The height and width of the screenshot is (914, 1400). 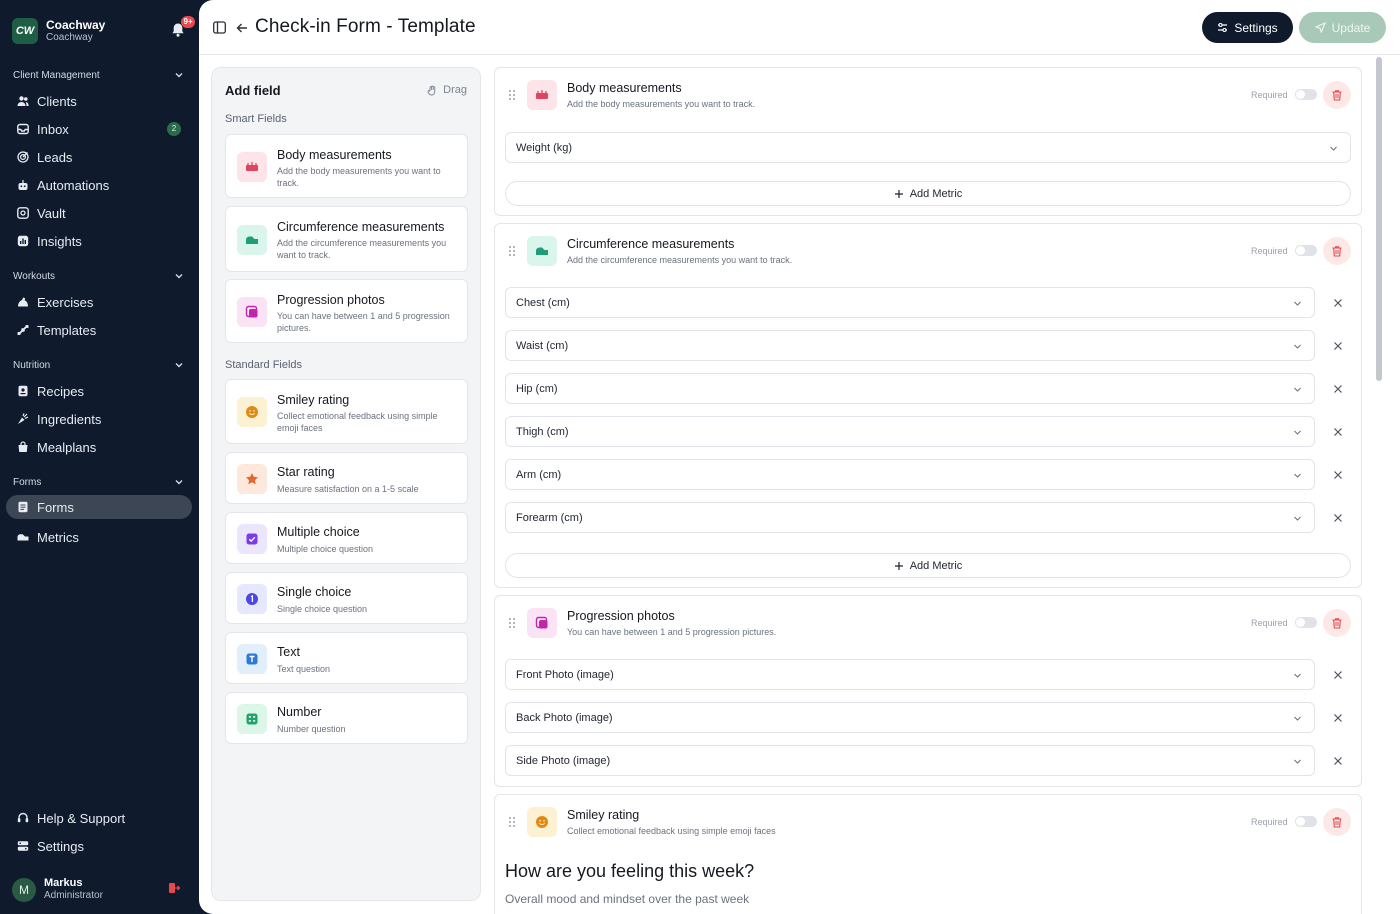 I want to click on top-bar: Check-in Form - Template Settings Update, so click(x=799, y=27).